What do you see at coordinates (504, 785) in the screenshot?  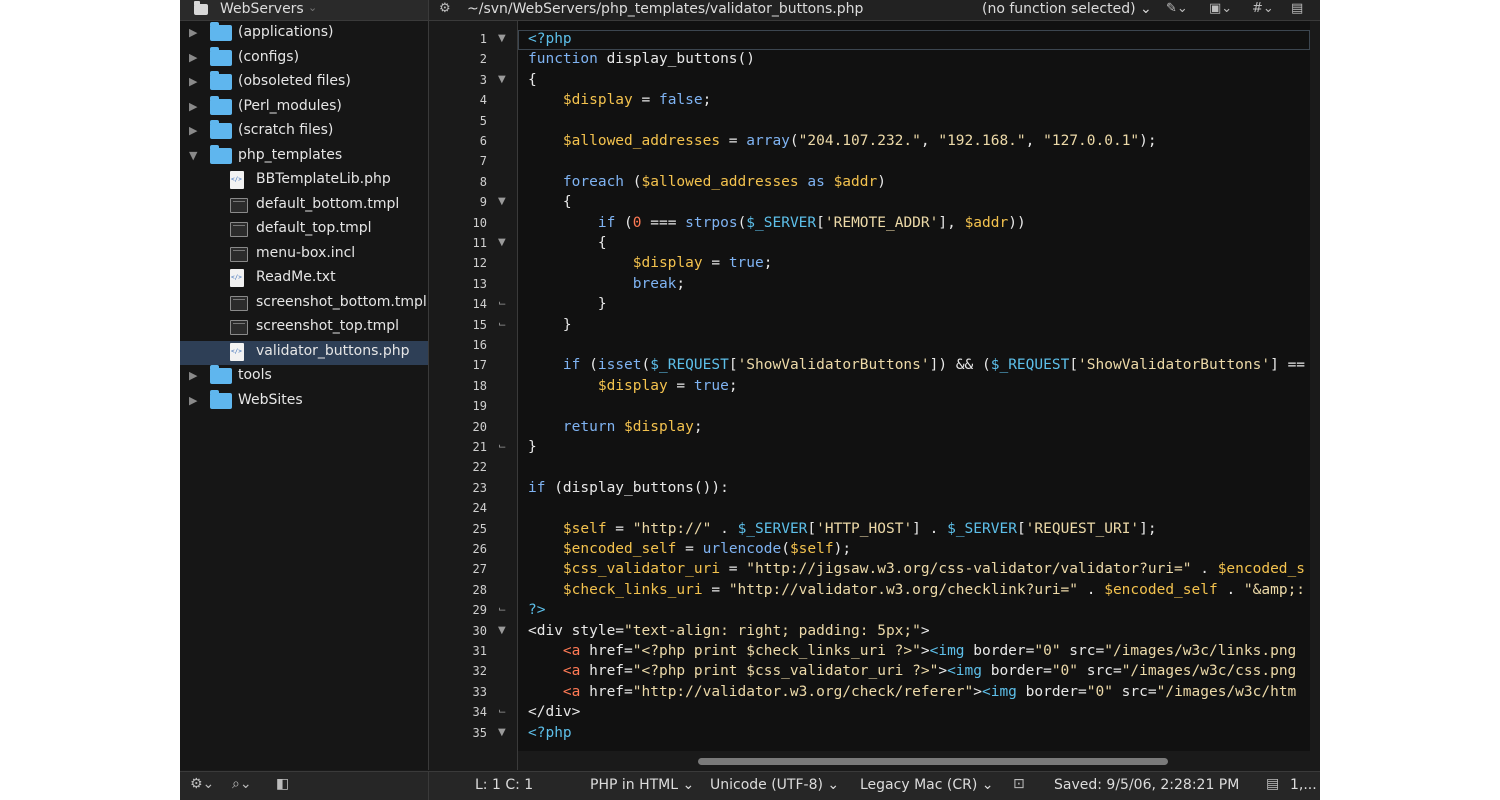 I see `cursor-position: L: 1 C: 1` at bounding box center [504, 785].